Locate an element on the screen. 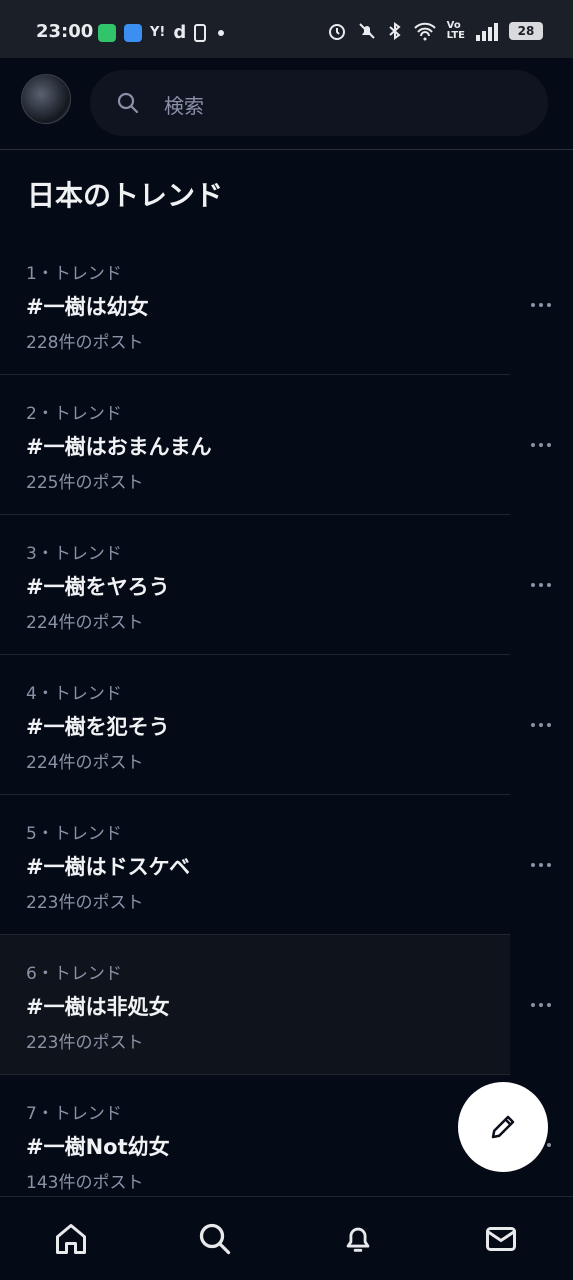 This screenshot has height=1280, width=573. trend-item: 6・トレンド #一樹は非処女 223件のポスト is located at coordinates (255, 1005).